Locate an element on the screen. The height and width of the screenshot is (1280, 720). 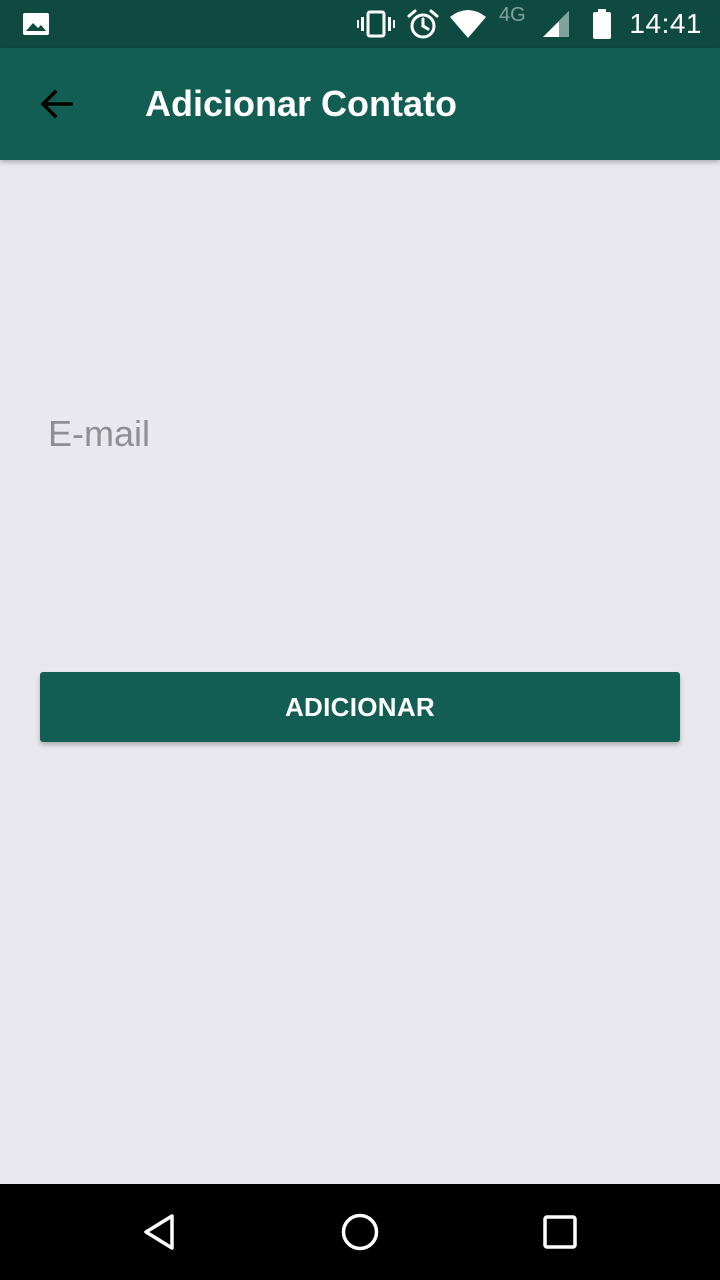
status-bar: 4G 14:41 is located at coordinates (360, 24).